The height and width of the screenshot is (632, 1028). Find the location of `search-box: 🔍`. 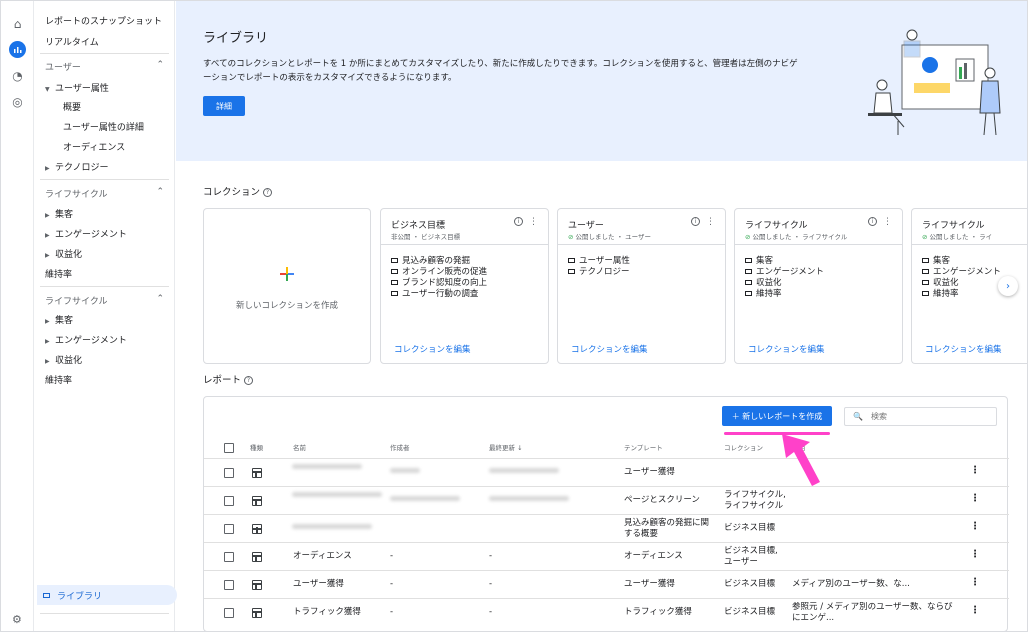

search-box: 🔍 is located at coordinates (920, 416).